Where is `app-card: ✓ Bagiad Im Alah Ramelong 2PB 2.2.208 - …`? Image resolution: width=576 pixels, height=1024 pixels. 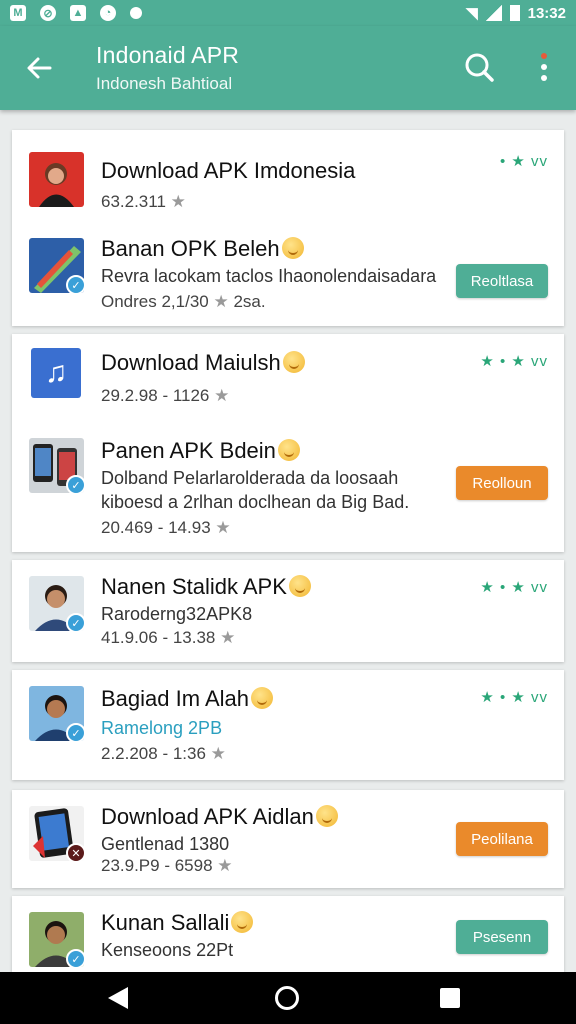
app-card: ✓ Bagiad Im Alah Ramelong 2PB 2.2.208 - … is located at coordinates (288, 725).